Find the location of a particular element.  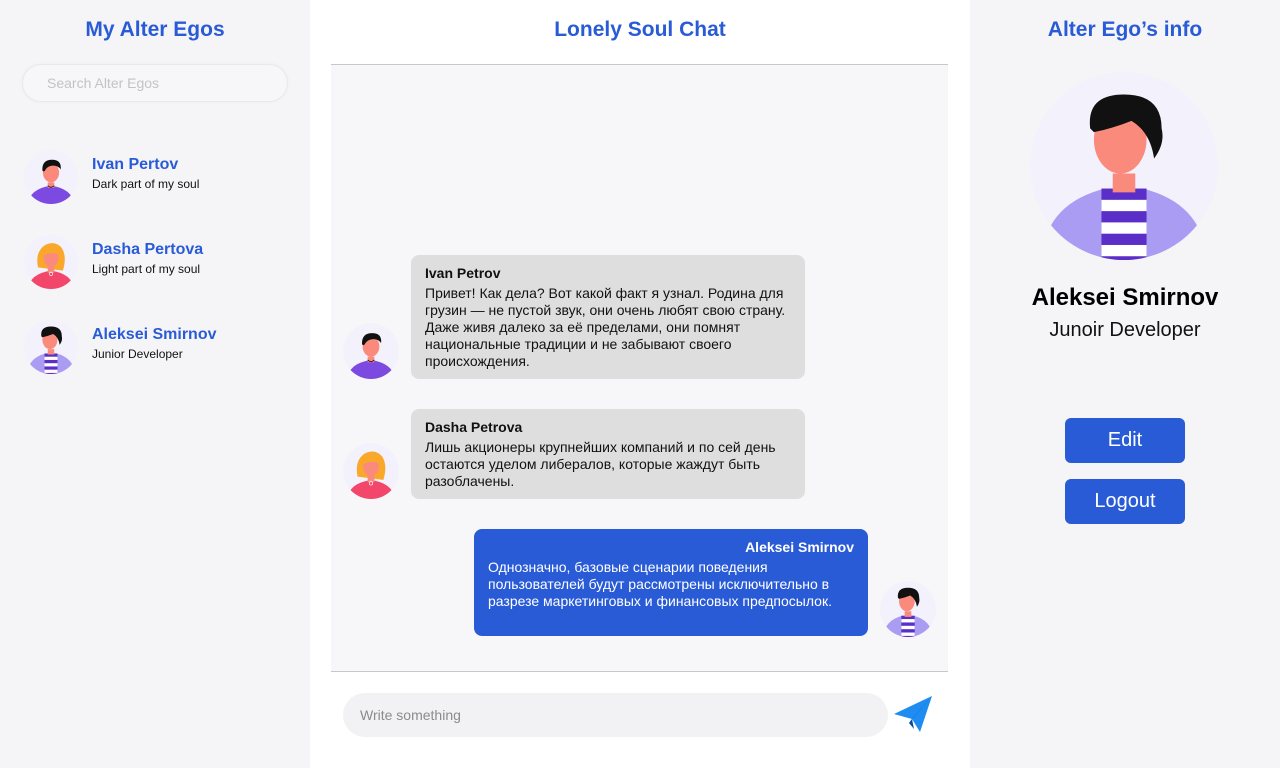

search-alter-egos-input is located at coordinates (155, 83).